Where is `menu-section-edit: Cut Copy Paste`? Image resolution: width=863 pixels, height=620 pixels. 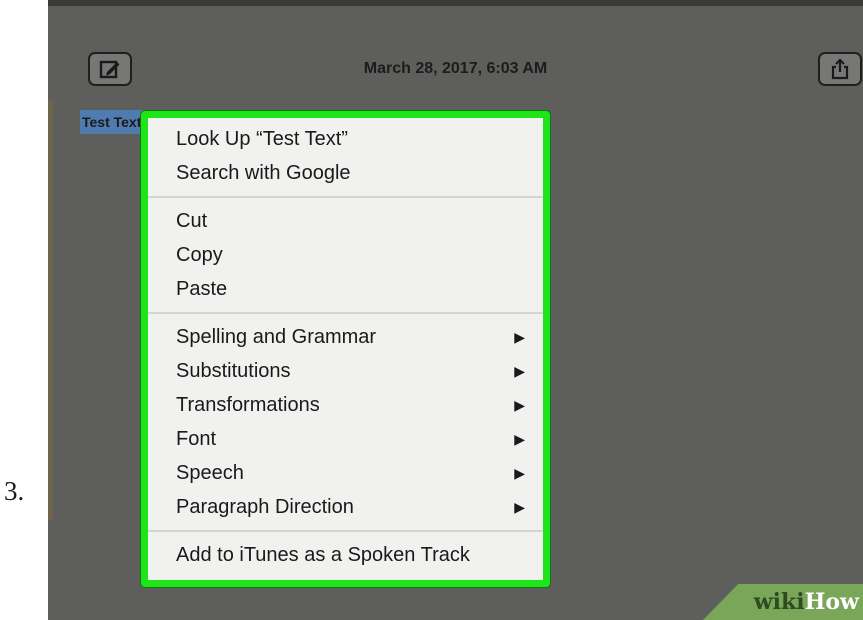 menu-section-edit: Cut Copy Paste is located at coordinates (345, 255).